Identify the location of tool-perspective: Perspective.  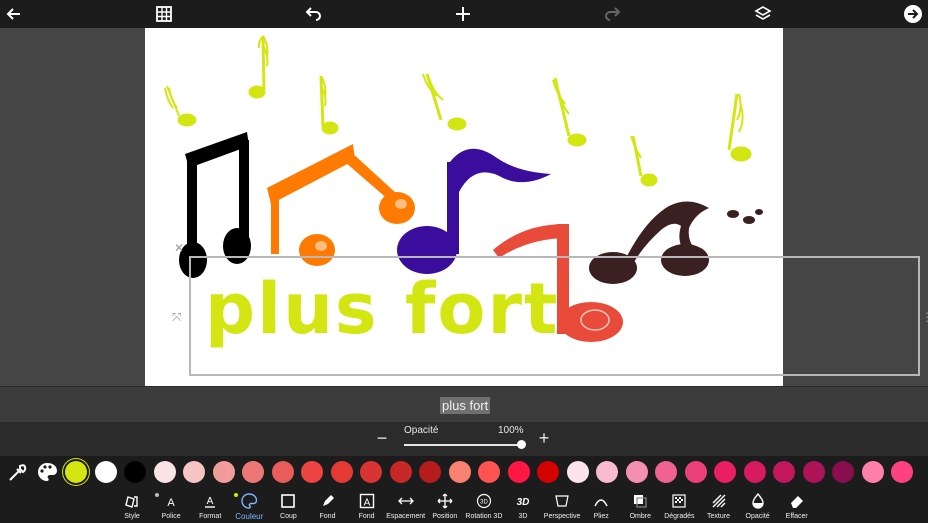
(562, 507).